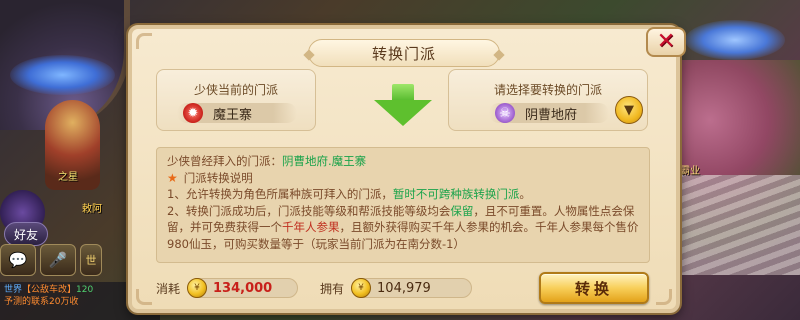 This screenshot has height=320, width=800. What do you see at coordinates (92, 209) in the screenshot?
I see `character-name-label: 敕阿` at bounding box center [92, 209].